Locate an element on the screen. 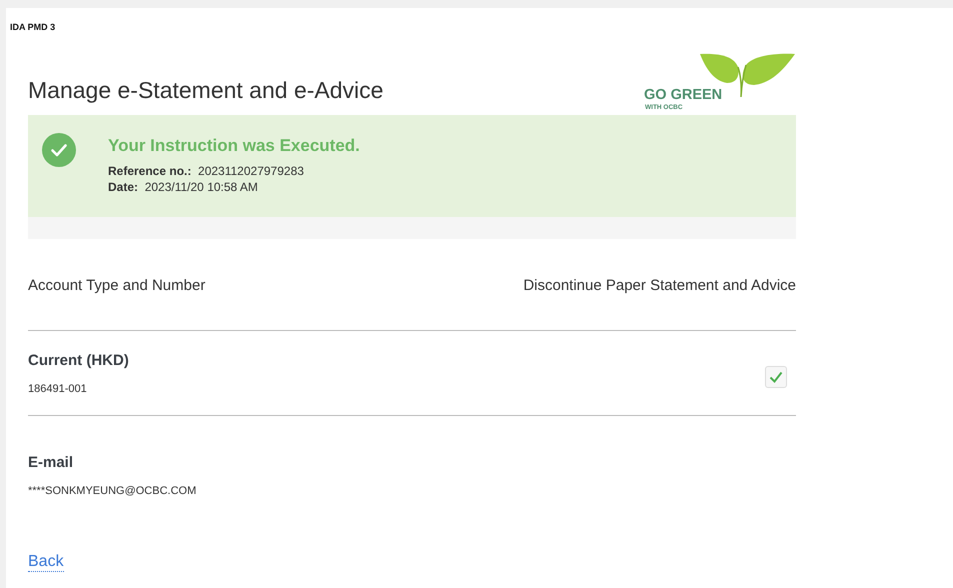  result-detail: Date: 2023/11/20 10:58 AM is located at coordinates (183, 187).